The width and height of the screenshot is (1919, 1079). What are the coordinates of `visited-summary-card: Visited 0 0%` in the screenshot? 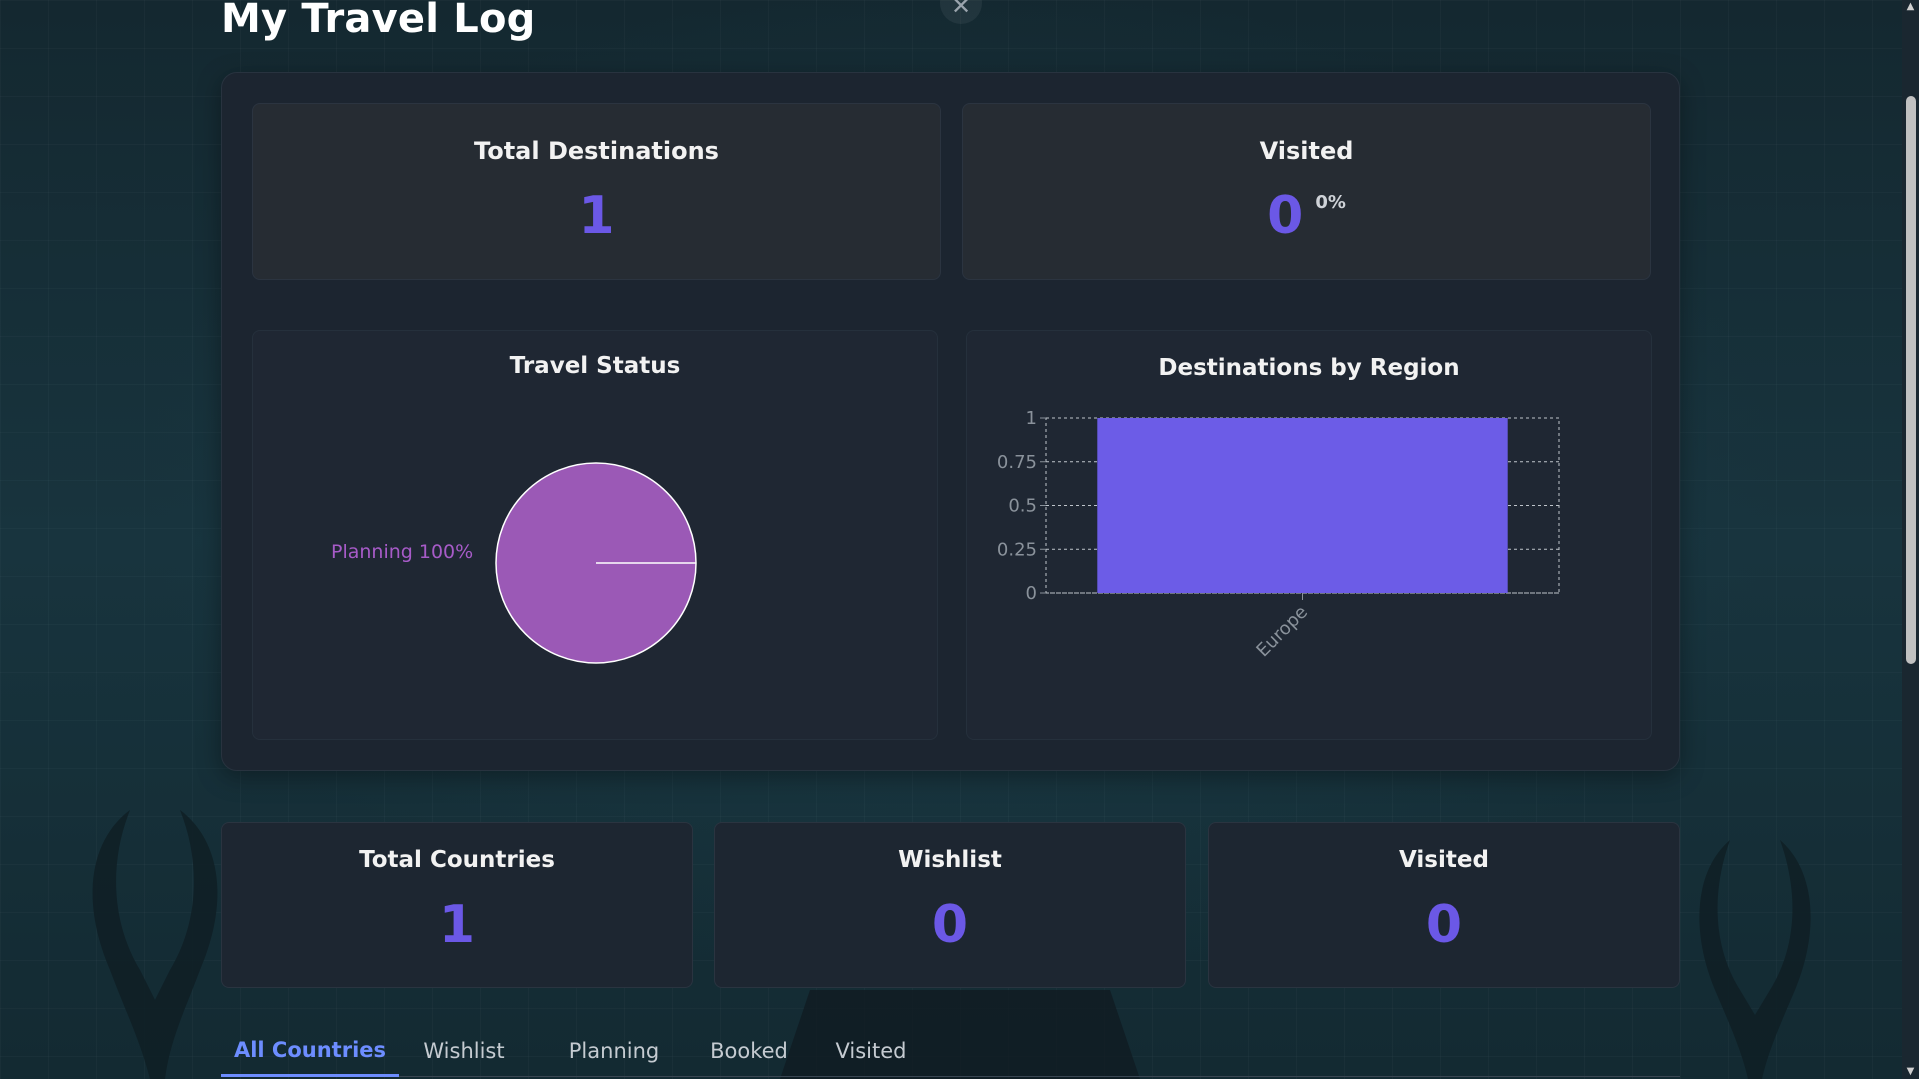 It's located at (1306, 191).